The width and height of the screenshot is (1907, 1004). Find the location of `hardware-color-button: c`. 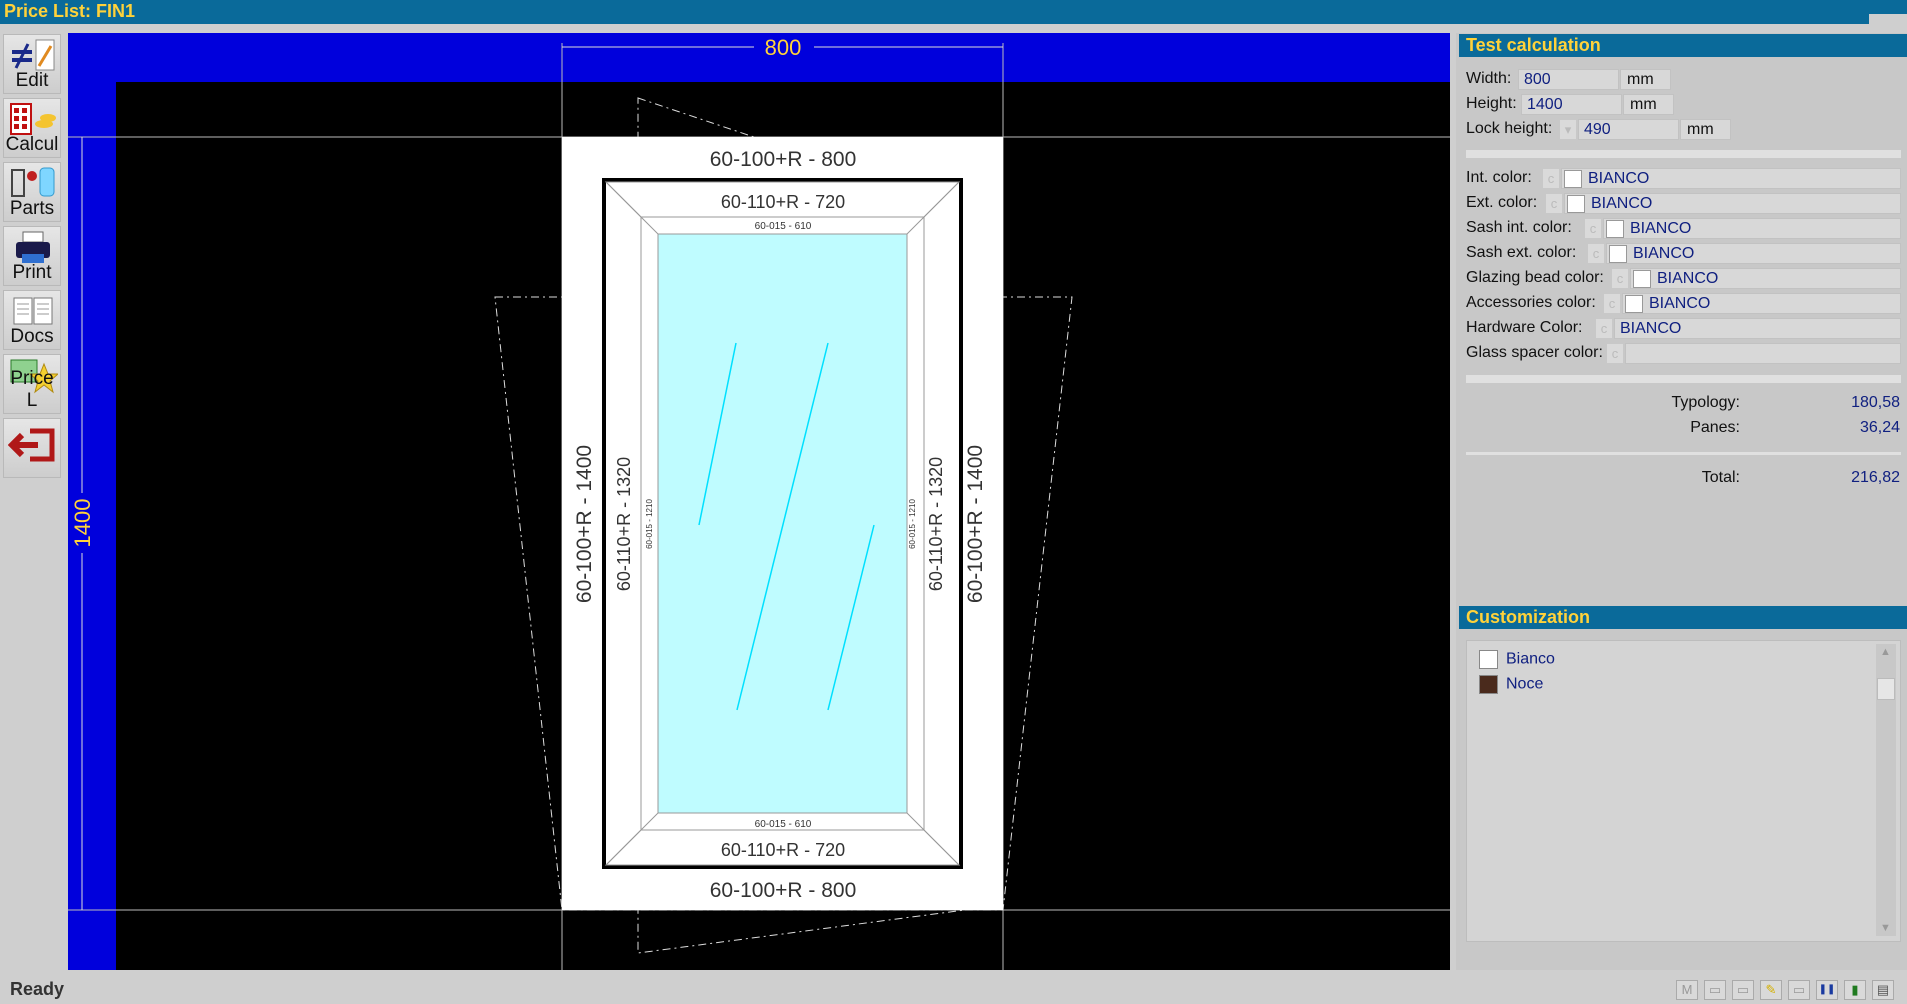

hardware-color-button: c is located at coordinates (1604, 328).